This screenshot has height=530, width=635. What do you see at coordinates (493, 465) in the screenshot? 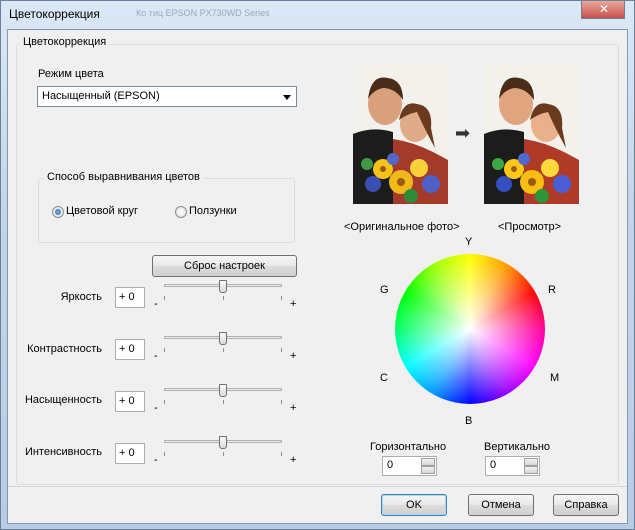
I see `vertical-value: 0` at bounding box center [493, 465].